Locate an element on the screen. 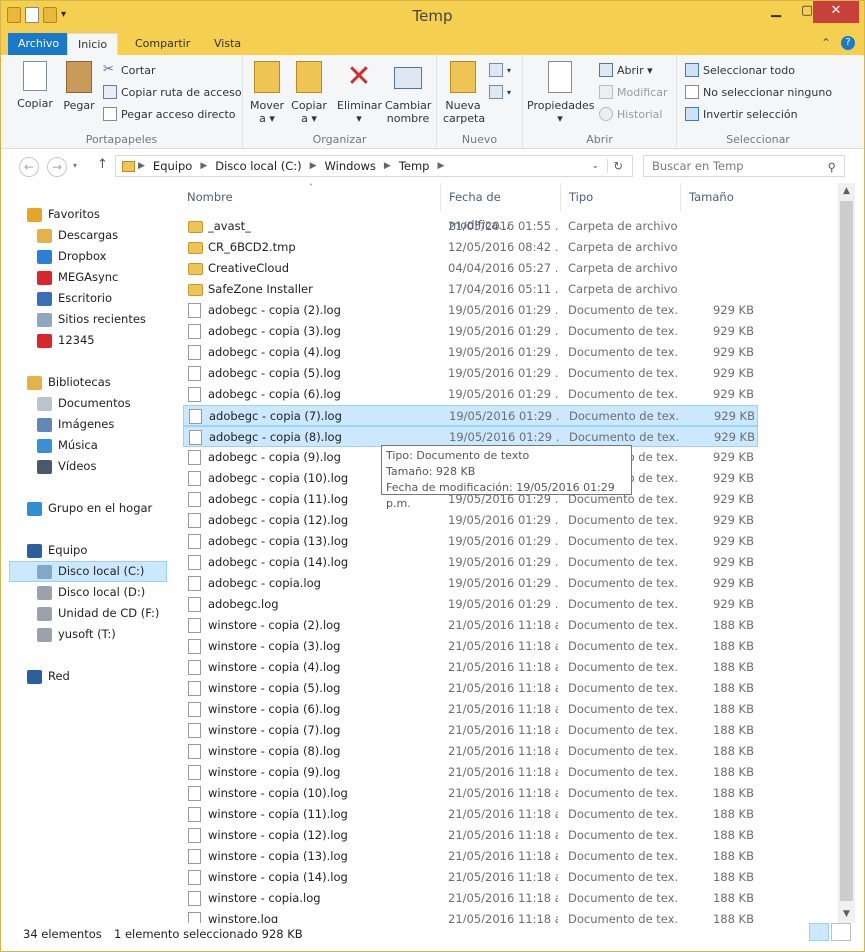 Image resolution: width=865 pixels, height=952 pixels. edit-button: Modificar is located at coordinates (633, 92).